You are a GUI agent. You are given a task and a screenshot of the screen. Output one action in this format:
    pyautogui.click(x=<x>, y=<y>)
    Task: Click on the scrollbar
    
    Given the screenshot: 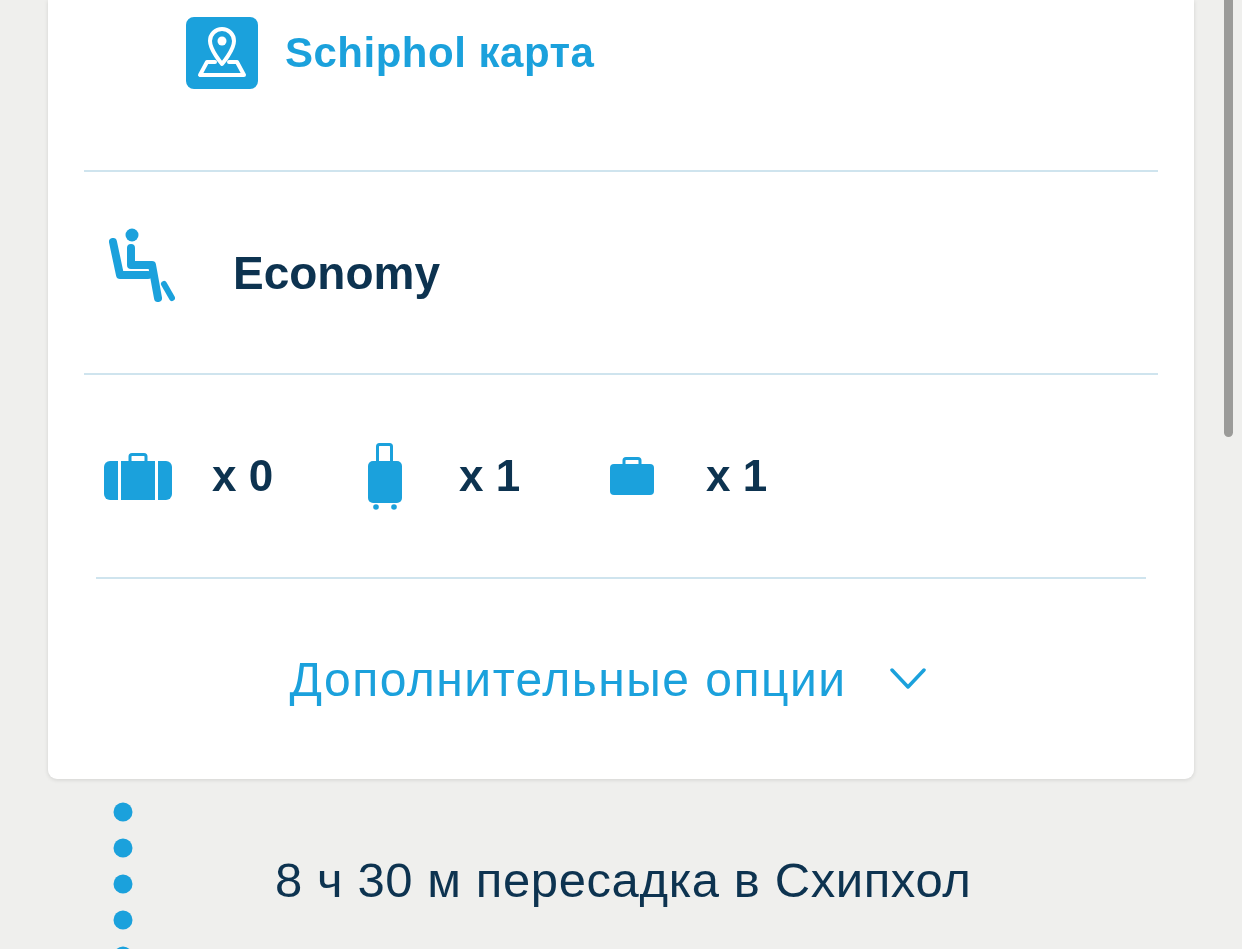 What is the action you would take?
    pyautogui.click(x=1228, y=218)
    